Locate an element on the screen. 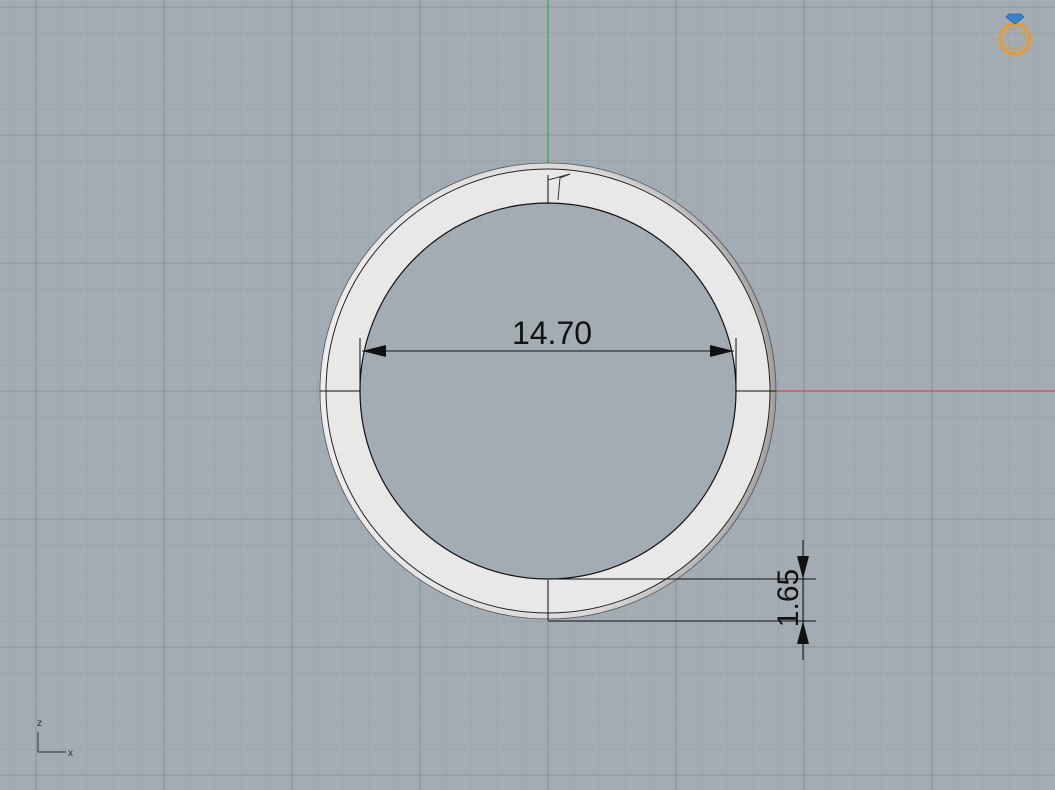 Image resolution: width=1055 pixels, height=790 pixels. thickness-value: 1.65 is located at coordinates (788, 598).